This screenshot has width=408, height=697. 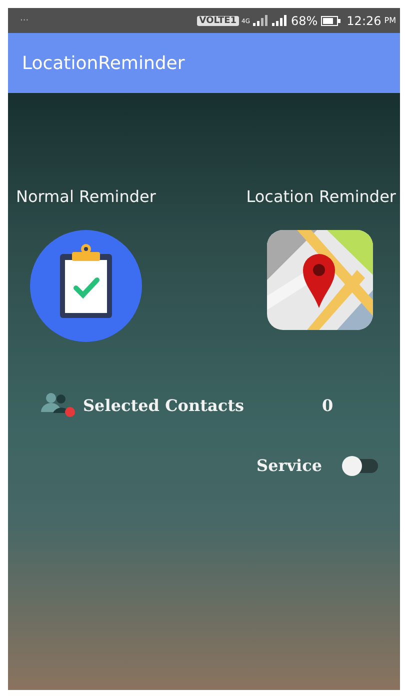 What do you see at coordinates (86, 196) in the screenshot?
I see `option-label: Normal Reminder` at bounding box center [86, 196].